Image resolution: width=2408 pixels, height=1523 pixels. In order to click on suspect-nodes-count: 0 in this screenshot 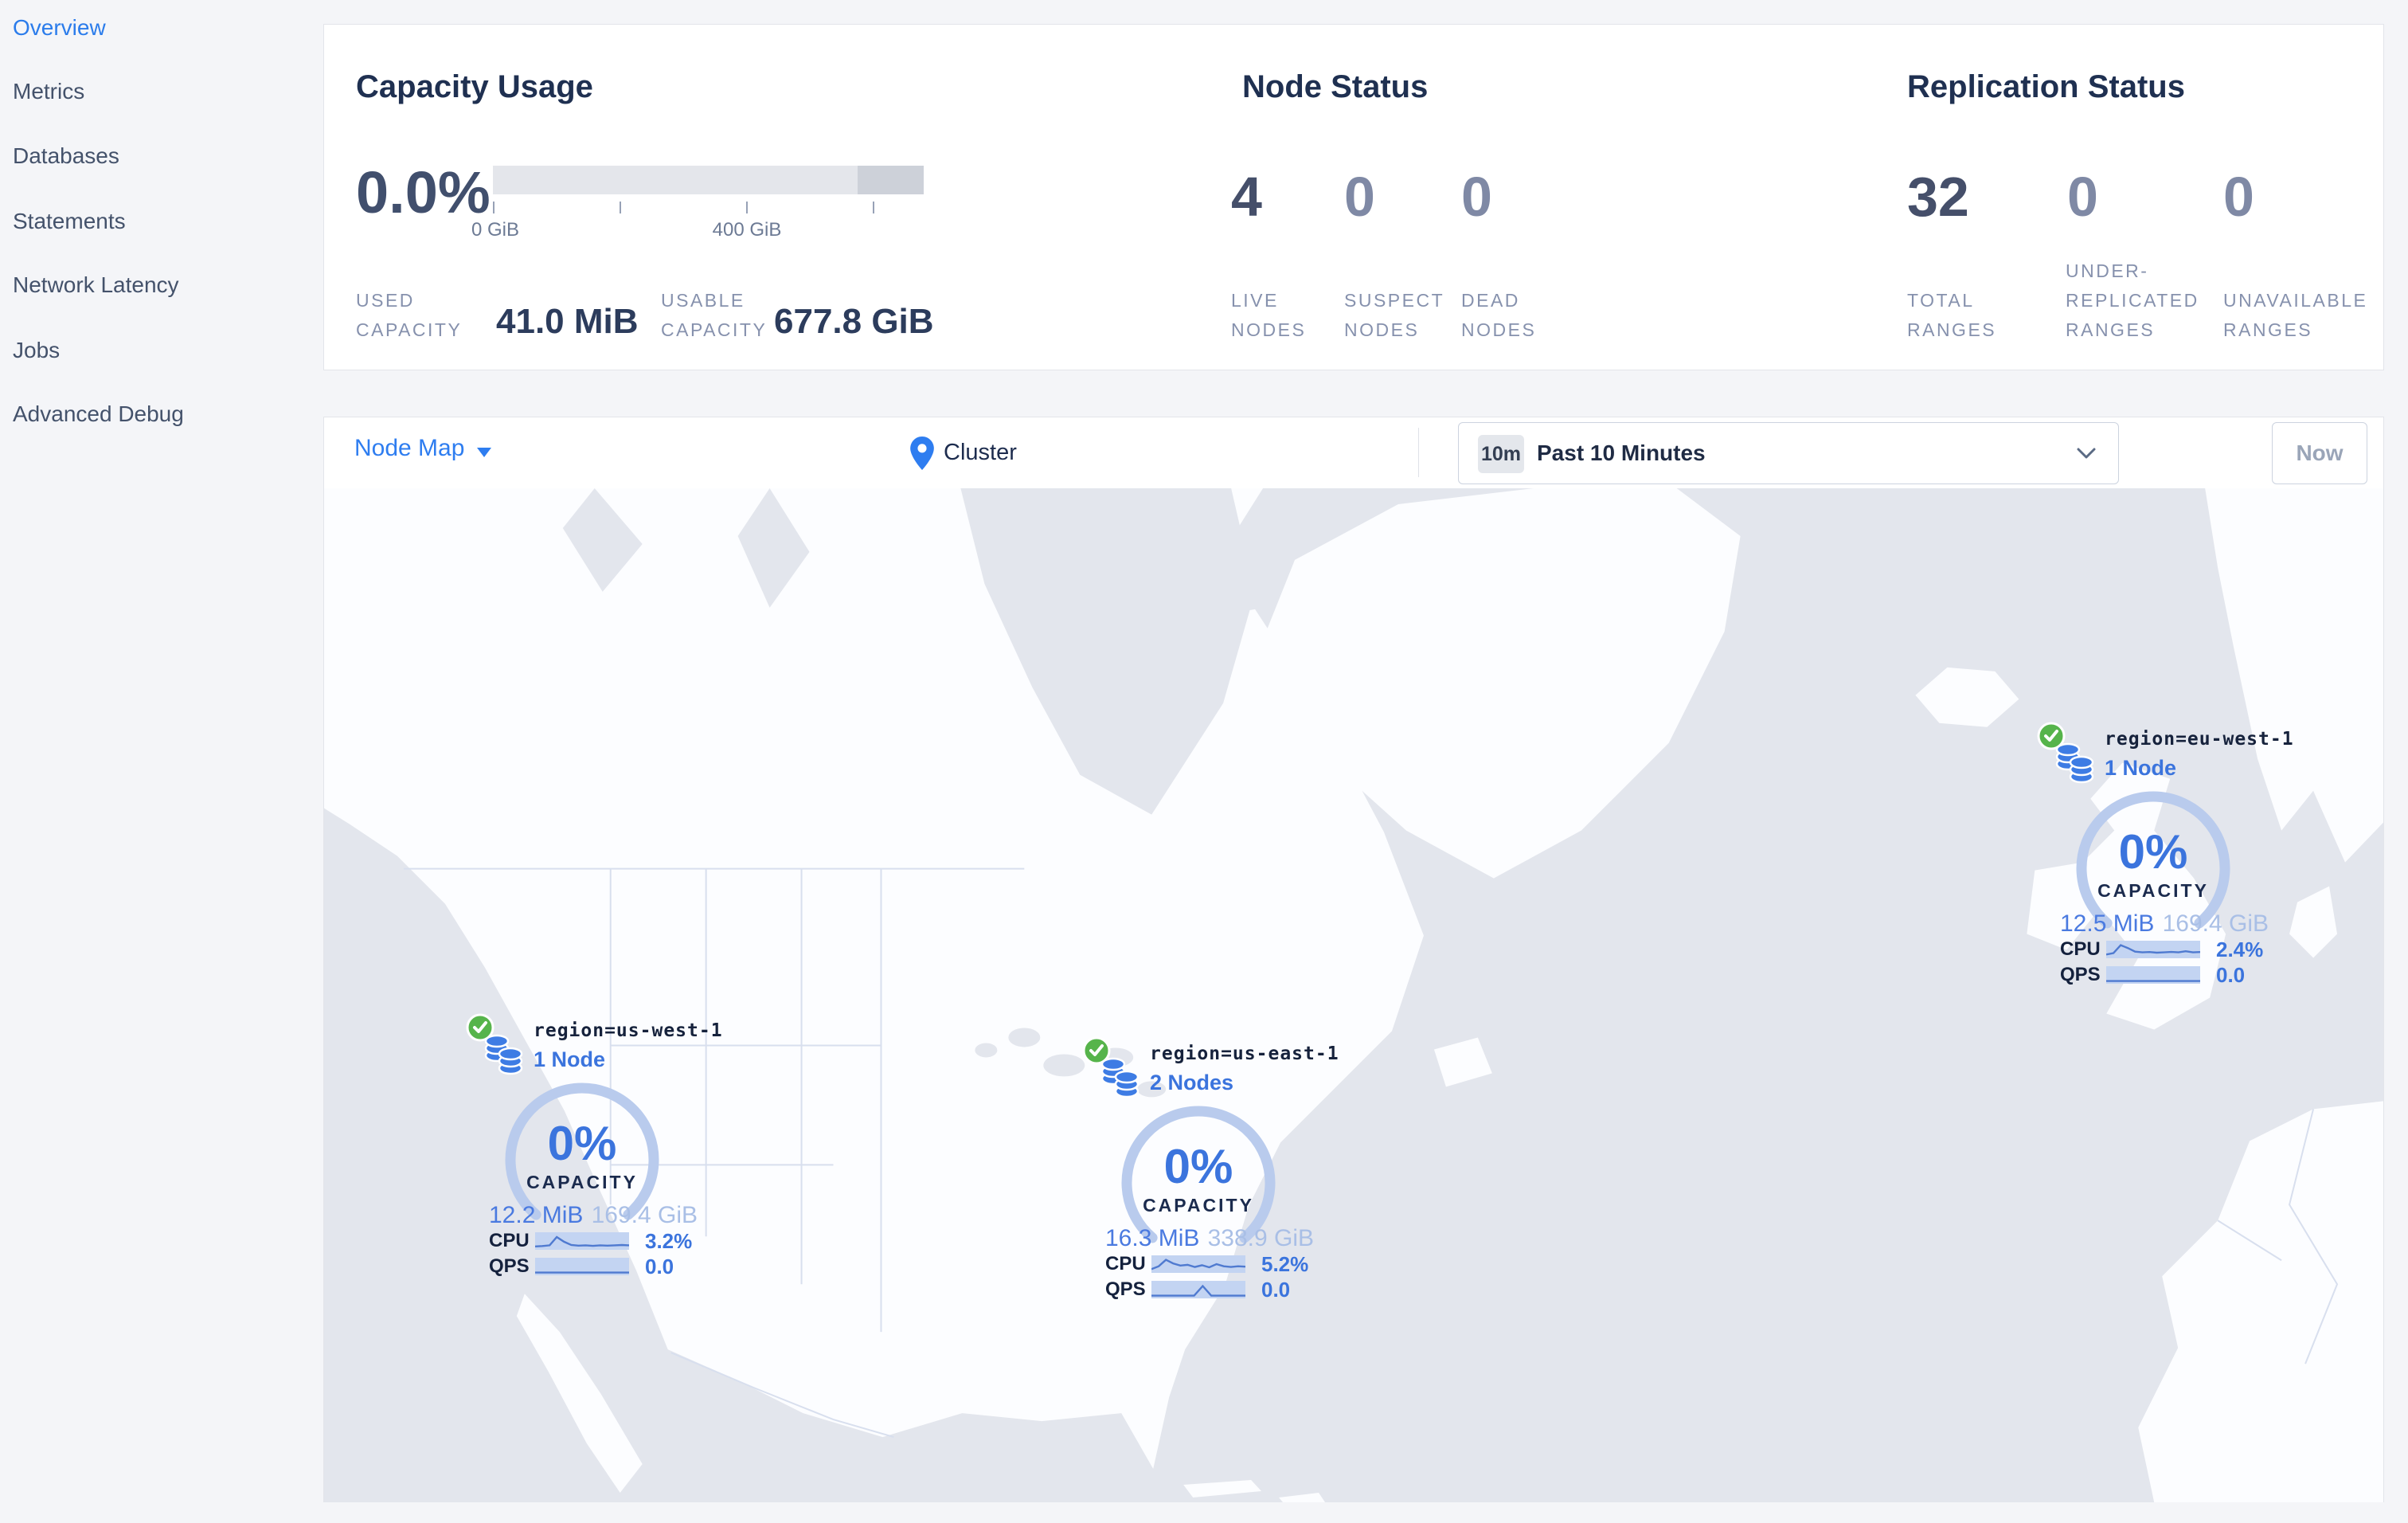, I will do `click(1359, 197)`.